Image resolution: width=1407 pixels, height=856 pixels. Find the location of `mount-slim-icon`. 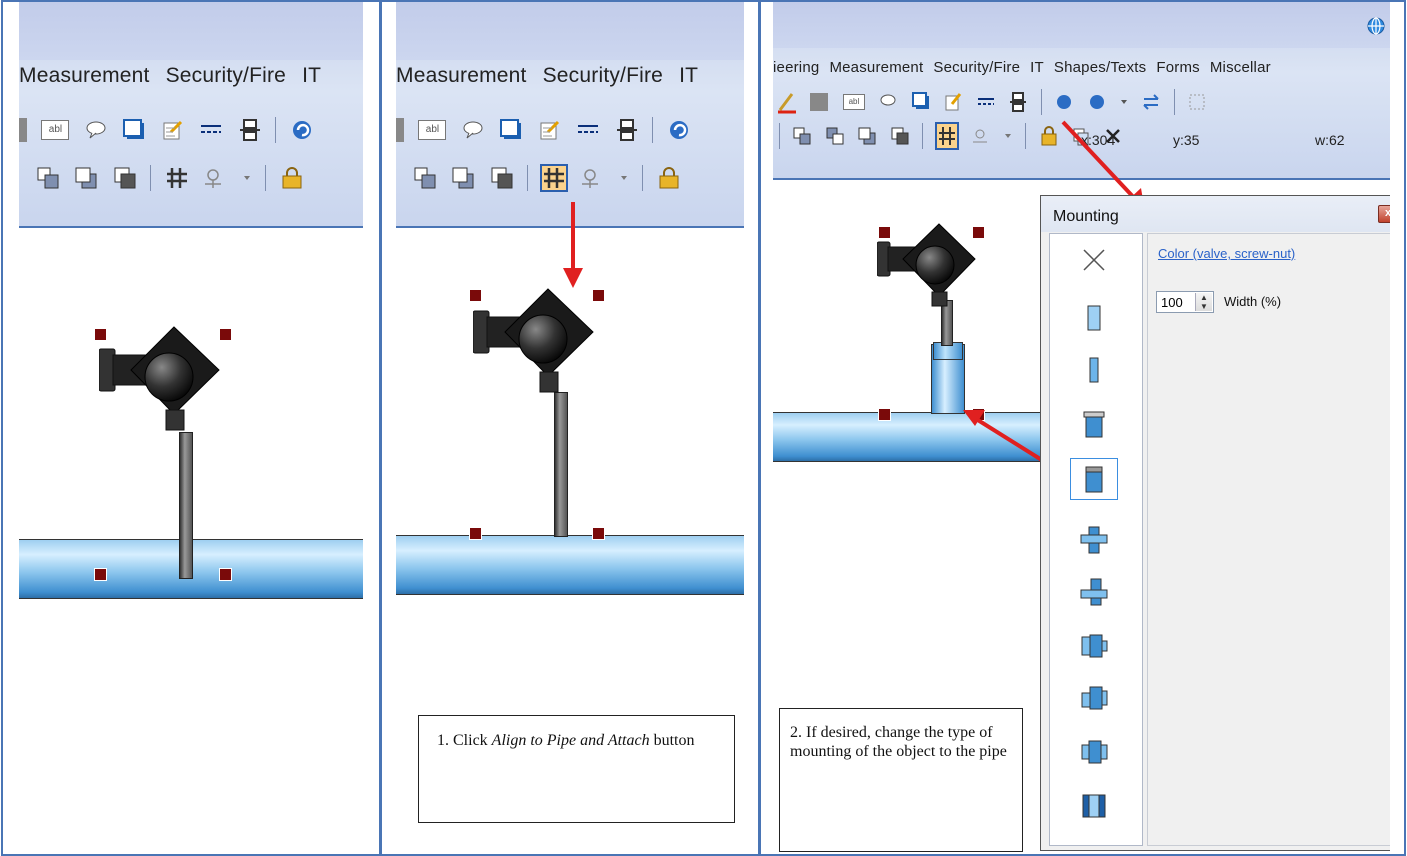

mount-slim-icon is located at coordinates (1094, 370).